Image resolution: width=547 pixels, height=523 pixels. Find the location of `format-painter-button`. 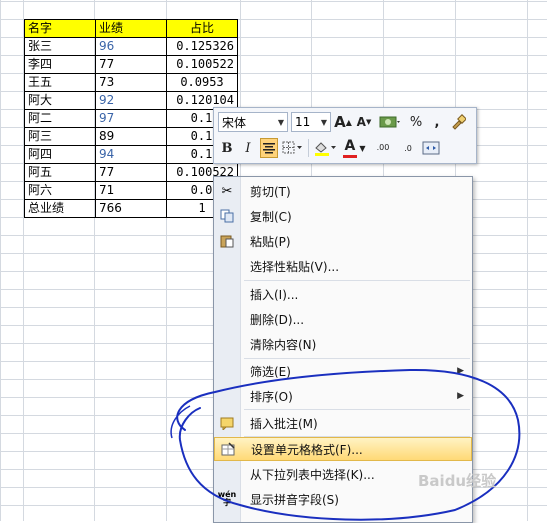

format-painter-button is located at coordinates (458, 122).